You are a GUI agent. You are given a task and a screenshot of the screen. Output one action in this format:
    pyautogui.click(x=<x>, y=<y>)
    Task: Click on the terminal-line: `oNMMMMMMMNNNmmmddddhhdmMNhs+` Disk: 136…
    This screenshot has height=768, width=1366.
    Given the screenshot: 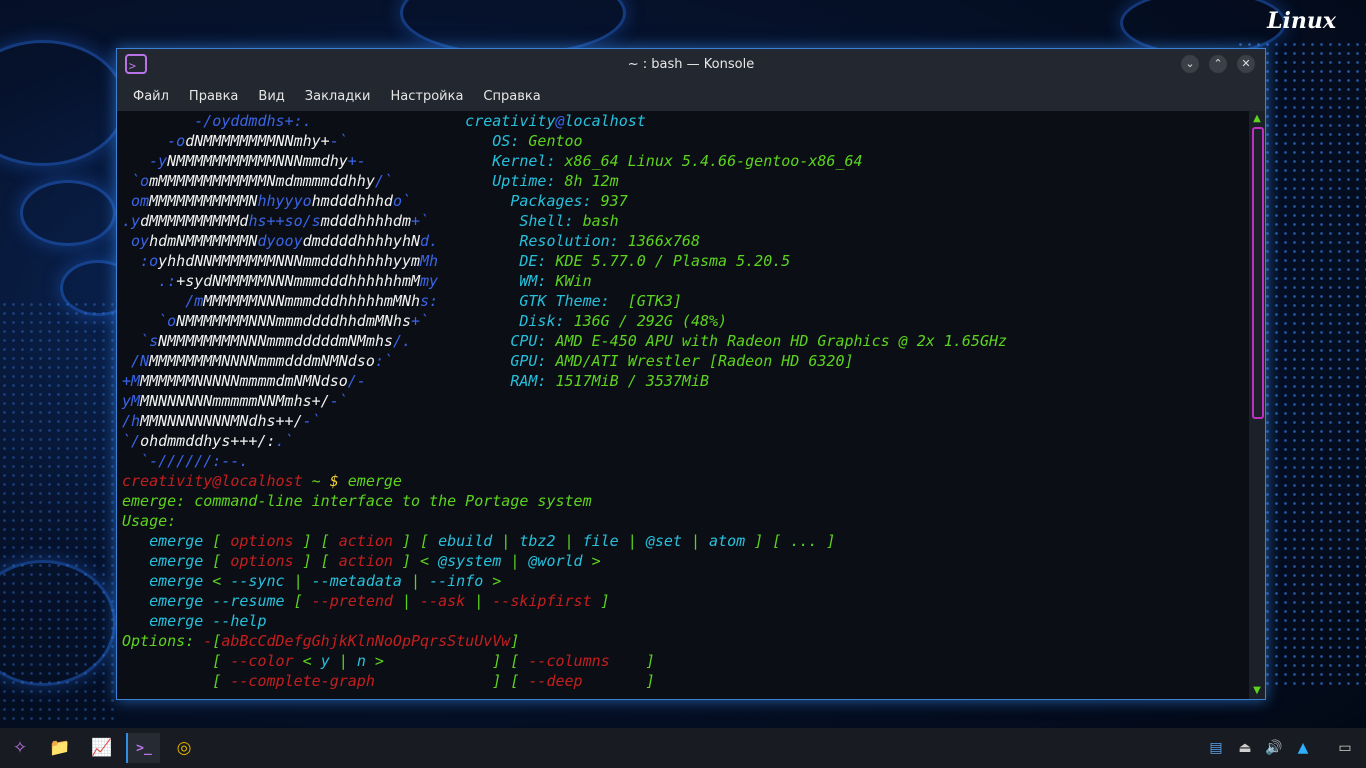 What is the action you would take?
    pyautogui.click(x=424, y=321)
    